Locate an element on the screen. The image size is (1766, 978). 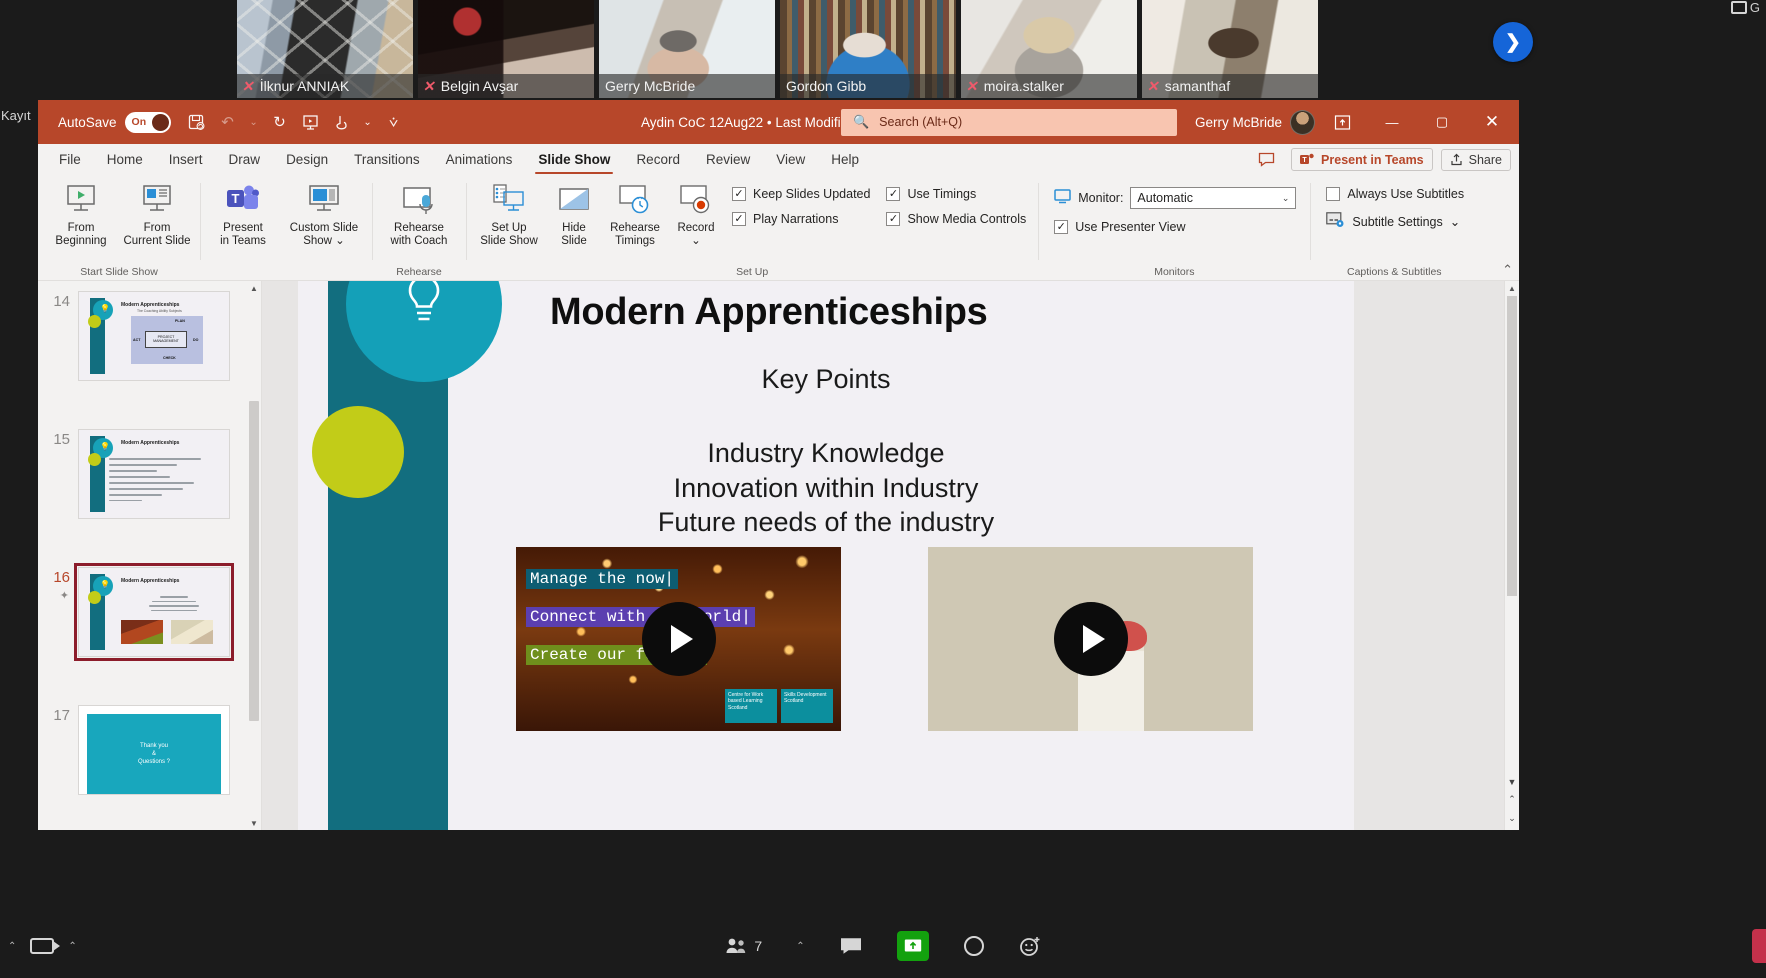
participant-tile: Gerry McBride is located at coordinates (687, 49).